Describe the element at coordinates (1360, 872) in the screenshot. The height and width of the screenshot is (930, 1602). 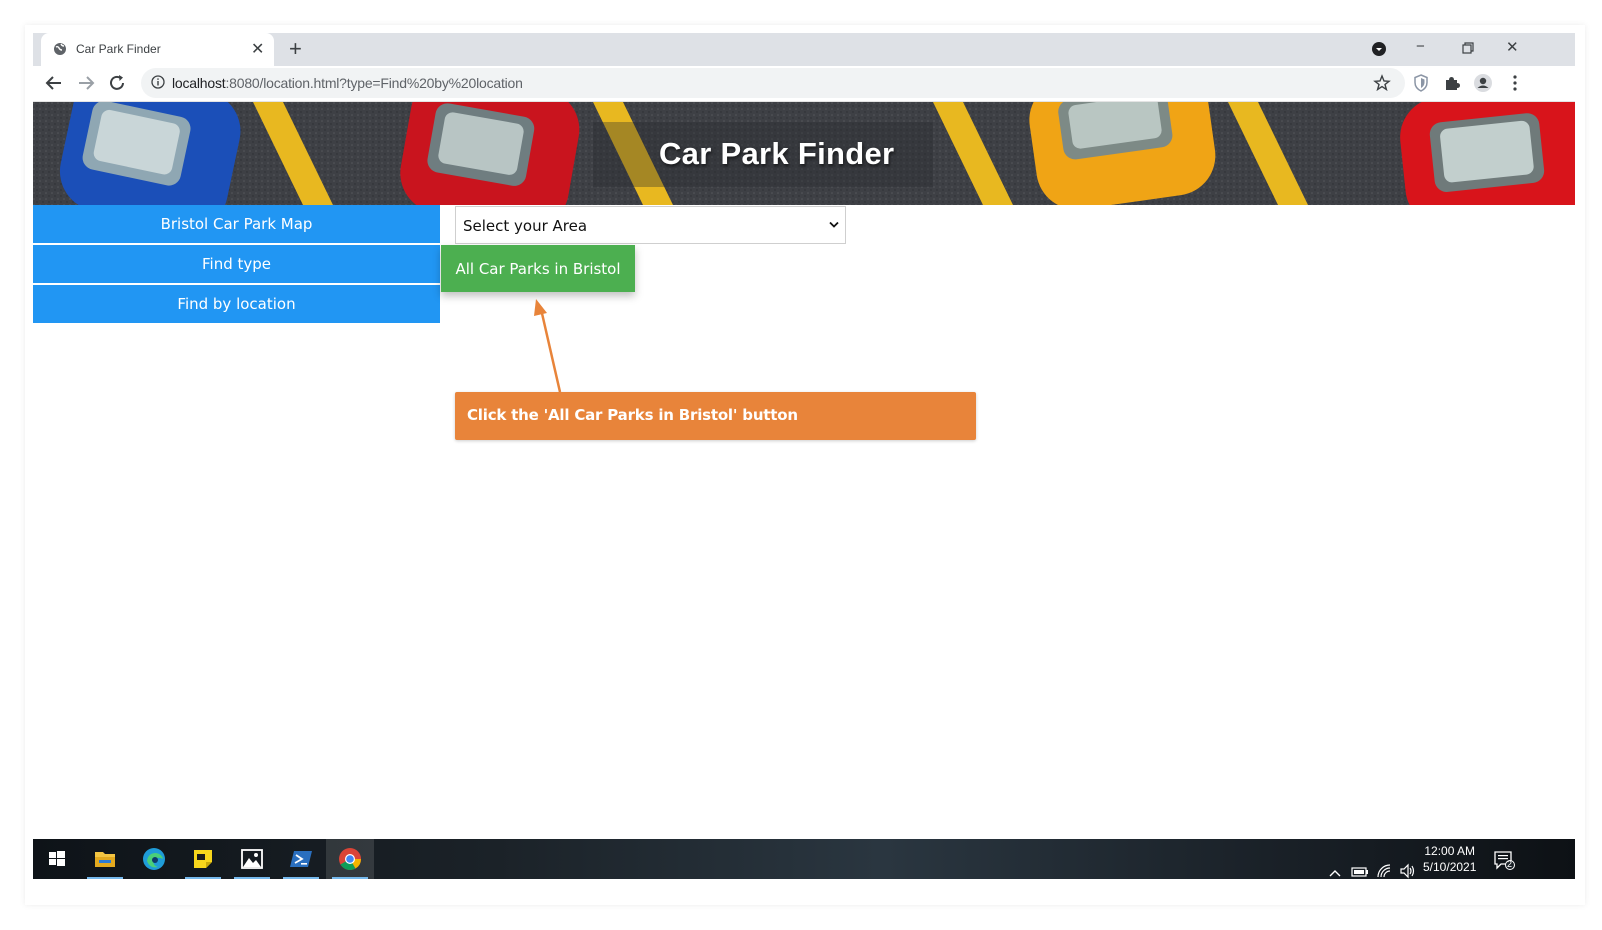
I see `battery-icon` at that location.